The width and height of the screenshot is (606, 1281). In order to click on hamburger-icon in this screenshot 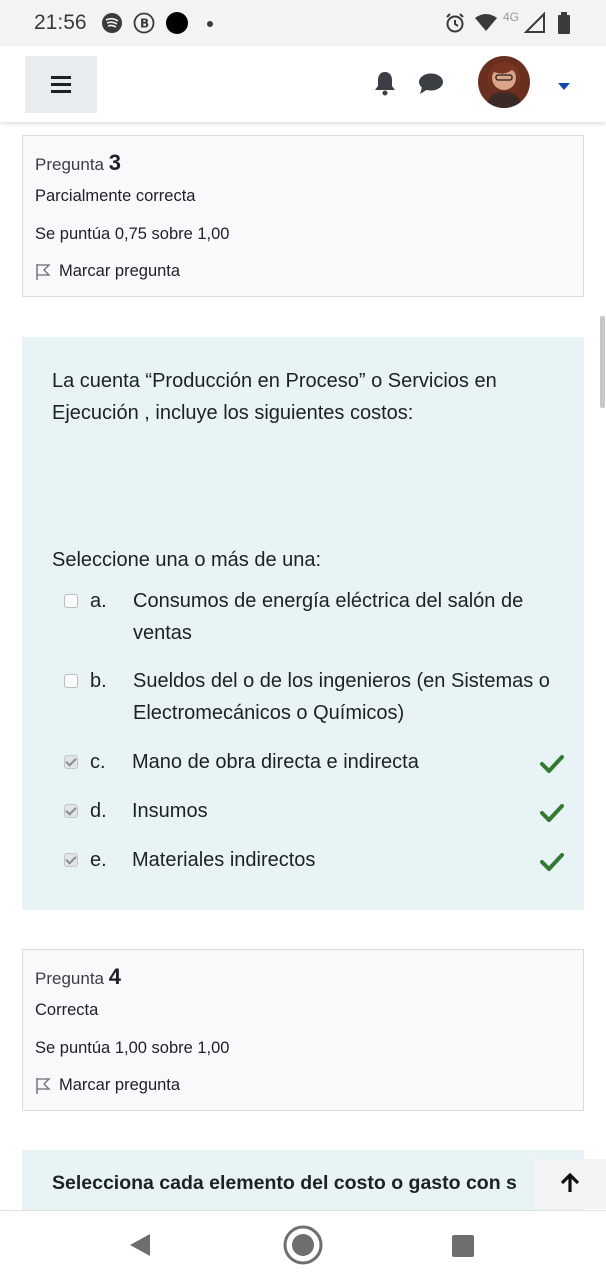, I will do `click(61, 84)`.